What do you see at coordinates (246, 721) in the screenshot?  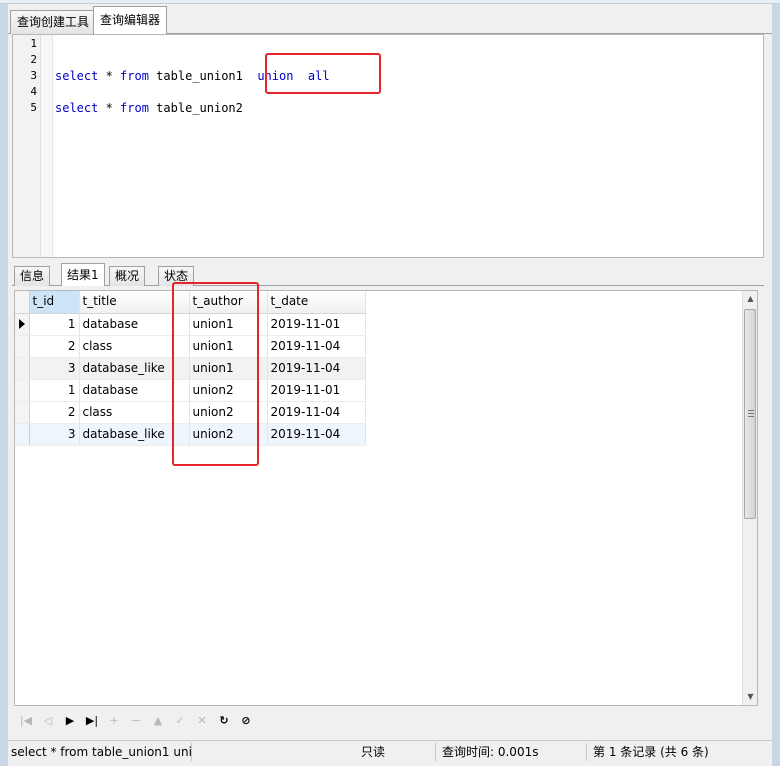 I see `stop-icon: ⊘` at bounding box center [246, 721].